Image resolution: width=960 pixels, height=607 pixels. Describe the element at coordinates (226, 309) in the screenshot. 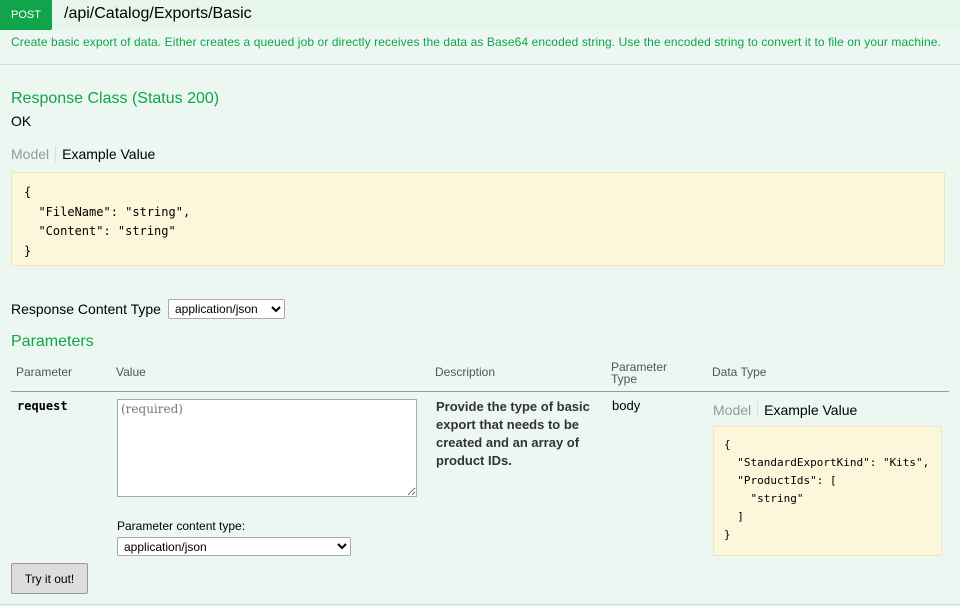

I see `response-content-type-select: application/json` at that location.